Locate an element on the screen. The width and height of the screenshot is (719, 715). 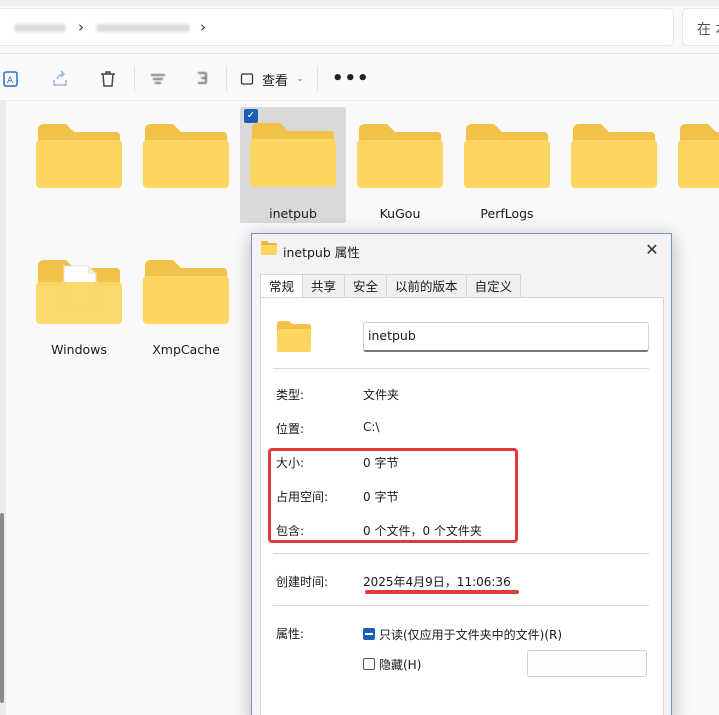
tab-previous-versions: 以前的版本 is located at coordinates (427, 286).